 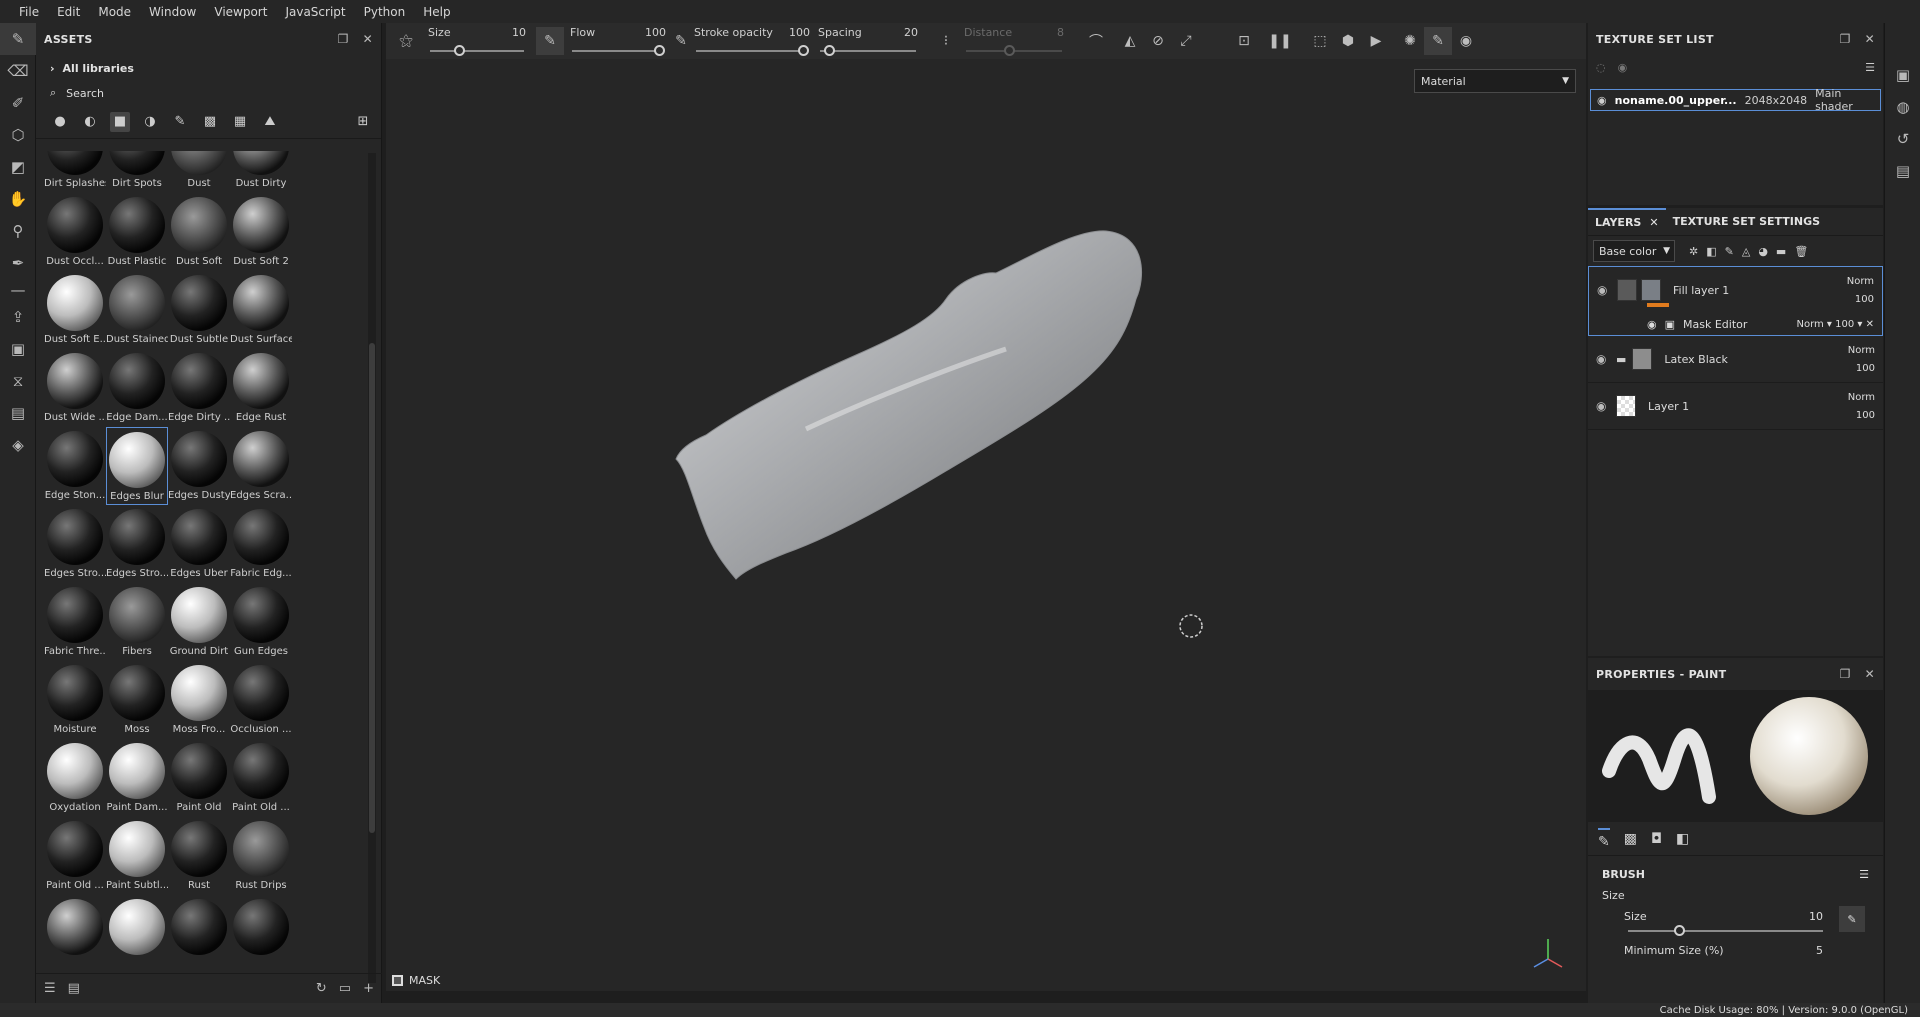 I want to click on asset-item: Moisture, so click(x=75, y=700).